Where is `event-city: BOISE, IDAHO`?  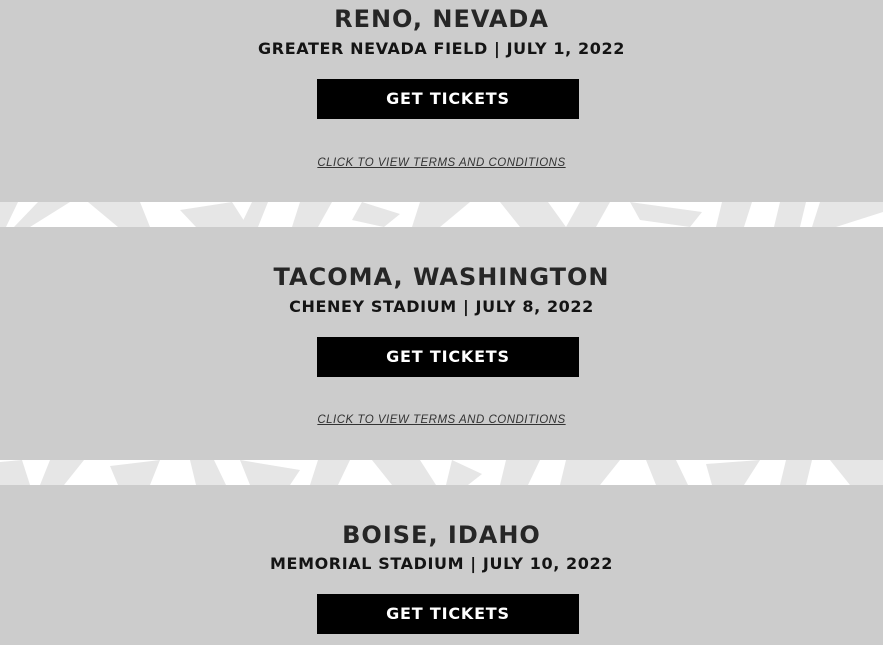 event-city: BOISE, IDAHO is located at coordinates (441, 535).